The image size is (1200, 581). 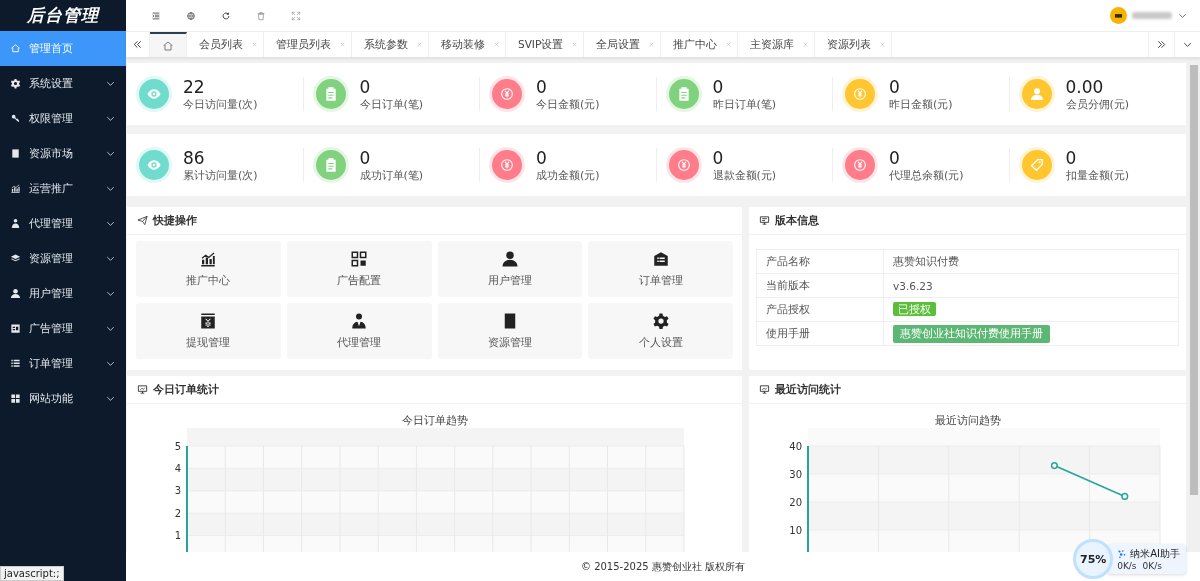 What do you see at coordinates (568, 104) in the screenshot?
I see `stat-label: 今日金额(元)` at bounding box center [568, 104].